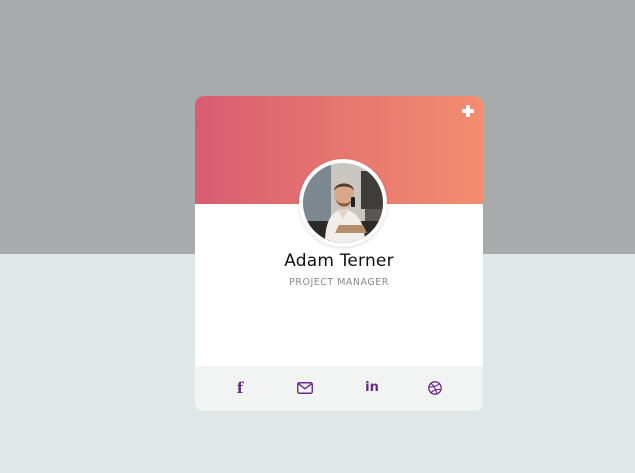  I want to click on social-bar: f in, so click(339, 388).